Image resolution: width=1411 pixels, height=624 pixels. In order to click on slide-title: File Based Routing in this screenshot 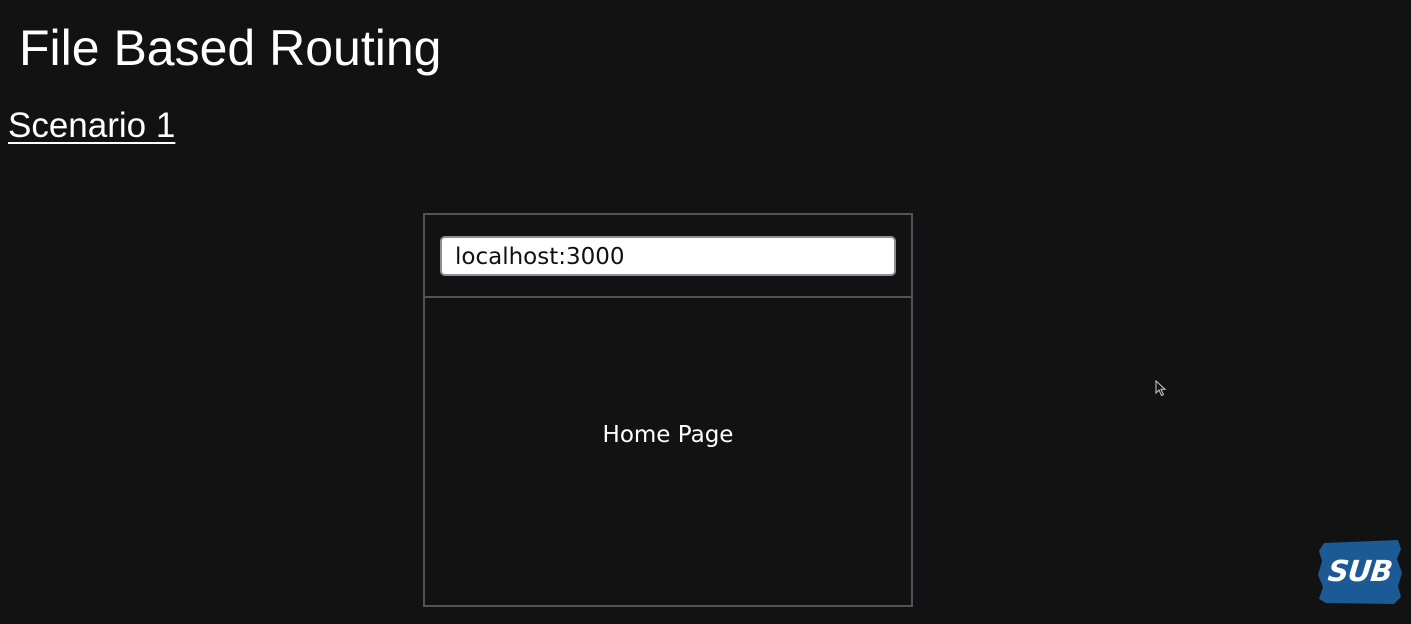, I will do `click(230, 48)`.